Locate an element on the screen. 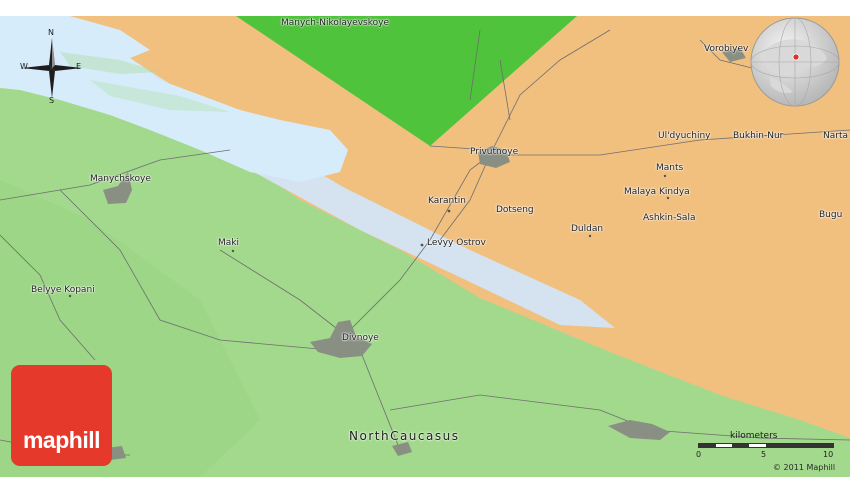 This screenshot has width=850, height=477. globe-icon is located at coordinates (795, 62).